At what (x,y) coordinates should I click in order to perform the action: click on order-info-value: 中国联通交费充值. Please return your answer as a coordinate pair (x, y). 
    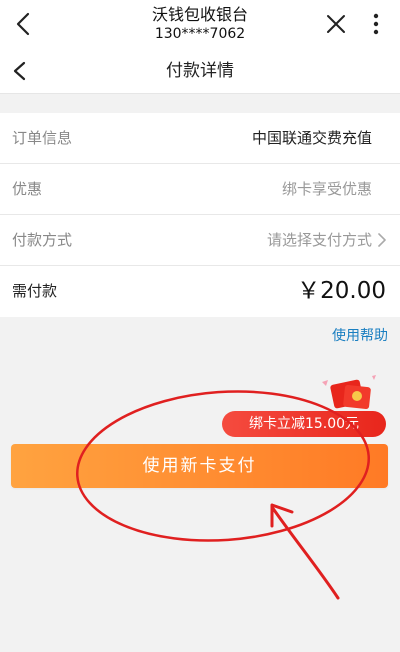
    Looking at the image, I should click on (311, 138).